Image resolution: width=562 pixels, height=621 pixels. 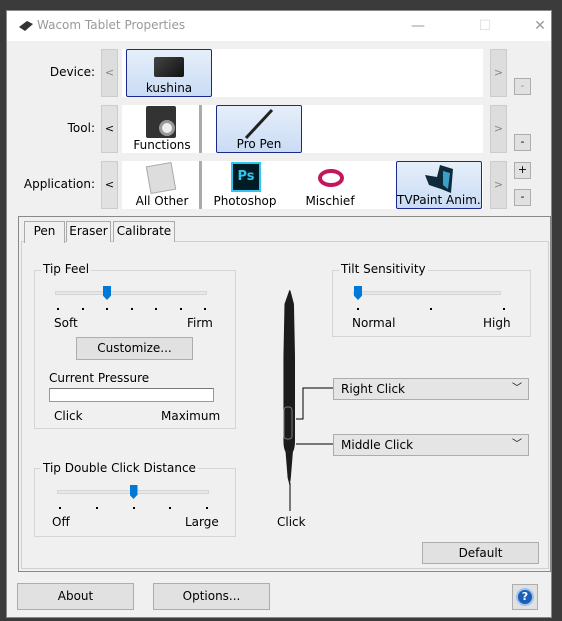 I want to click on tilt-slider-track, so click(x=427, y=293).